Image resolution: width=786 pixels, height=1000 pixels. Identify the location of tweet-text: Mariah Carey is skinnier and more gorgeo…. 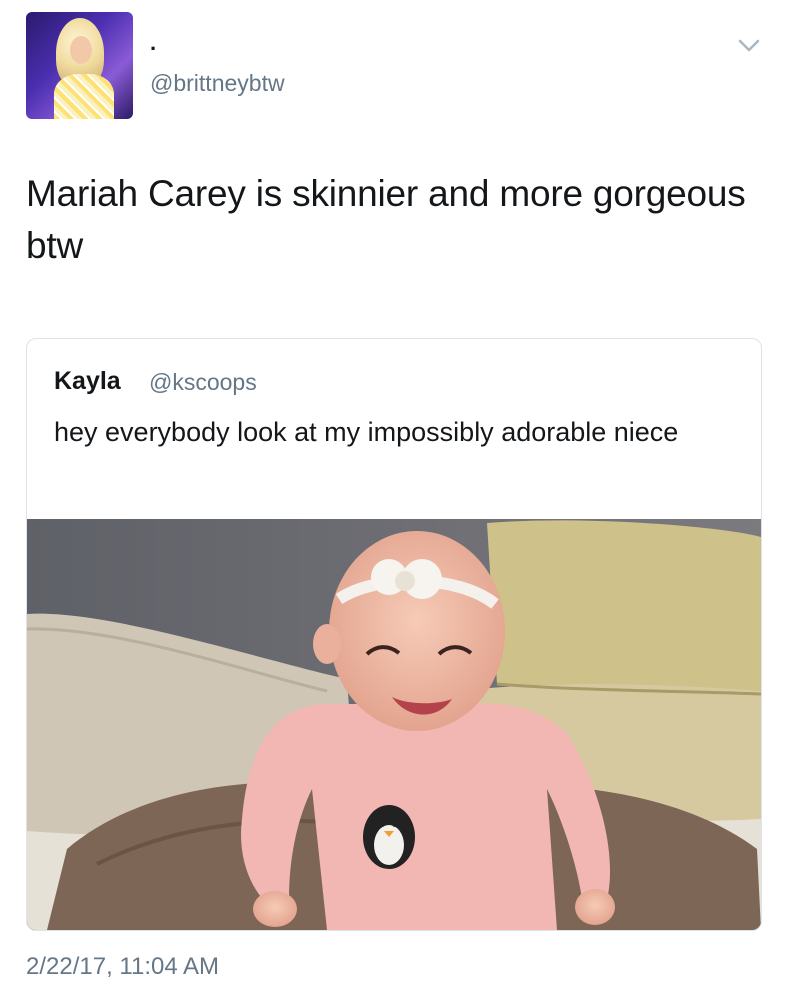
(386, 219).